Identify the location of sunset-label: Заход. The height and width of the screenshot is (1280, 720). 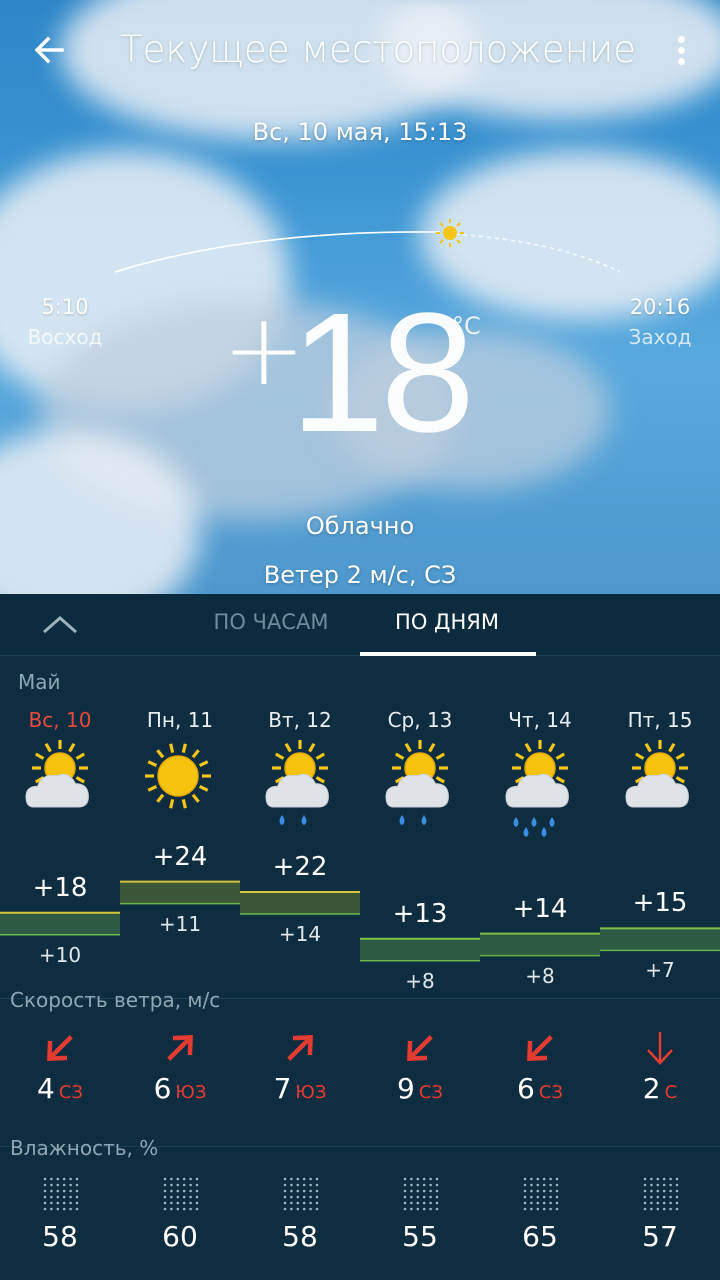
(660, 337).